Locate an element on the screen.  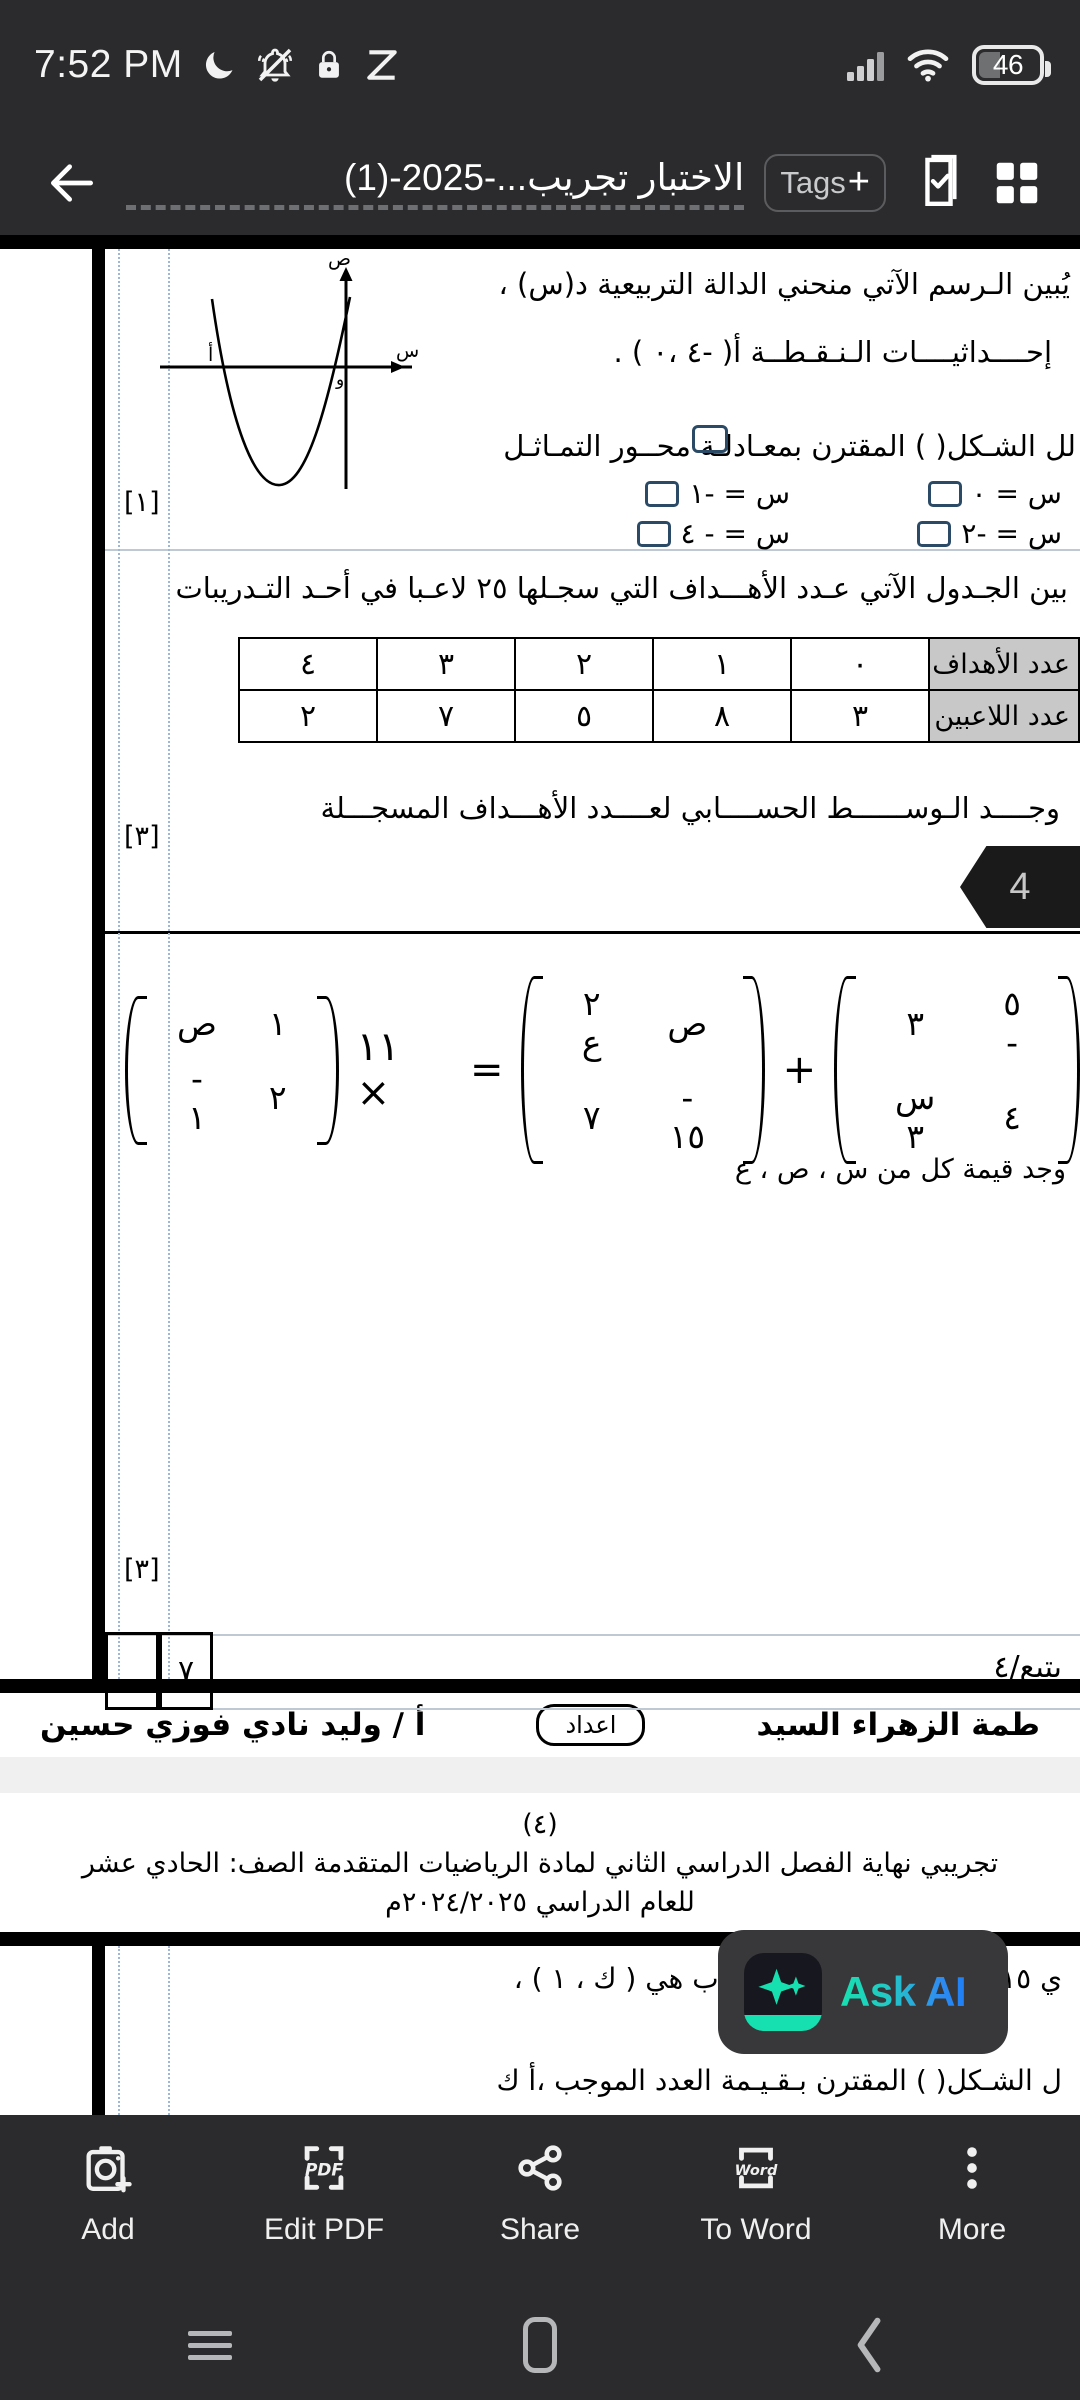
q1-option-left-2-checkbox is located at coordinates (653, 533).